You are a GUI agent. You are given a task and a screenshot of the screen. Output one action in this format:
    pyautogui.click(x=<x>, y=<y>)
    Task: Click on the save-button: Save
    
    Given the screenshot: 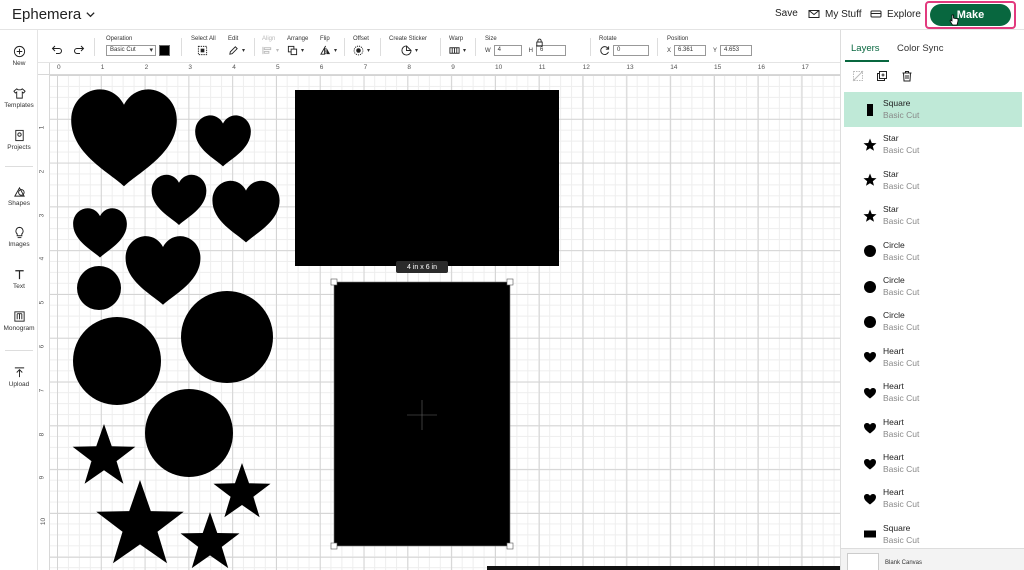 What is the action you would take?
    pyautogui.click(x=786, y=13)
    